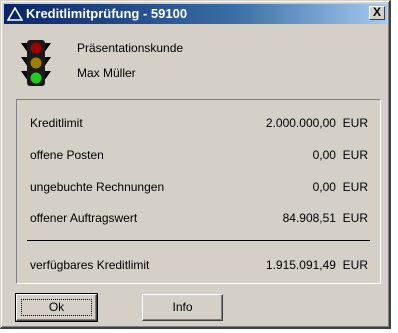 The width and height of the screenshot is (398, 333). I want to click on info-button: Info, so click(182, 307).